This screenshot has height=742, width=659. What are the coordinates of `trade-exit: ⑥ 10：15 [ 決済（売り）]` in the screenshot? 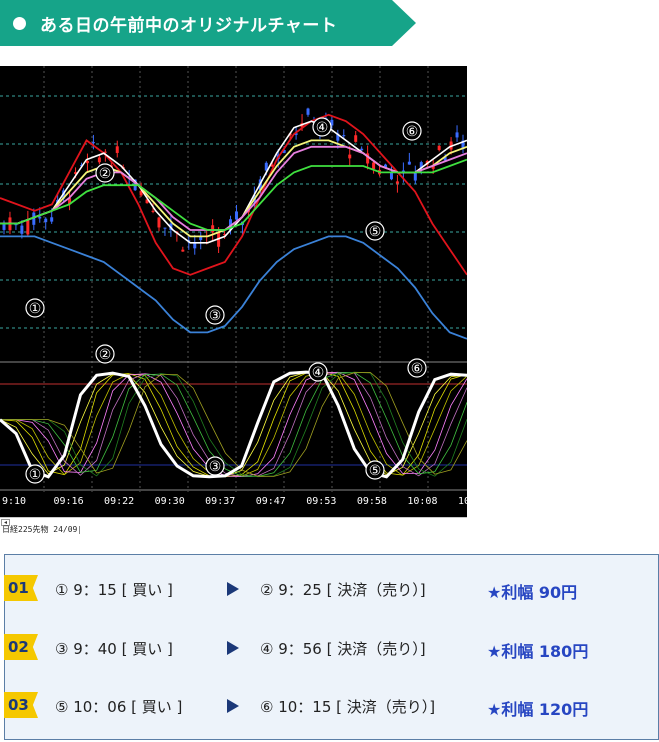 It's located at (348, 707).